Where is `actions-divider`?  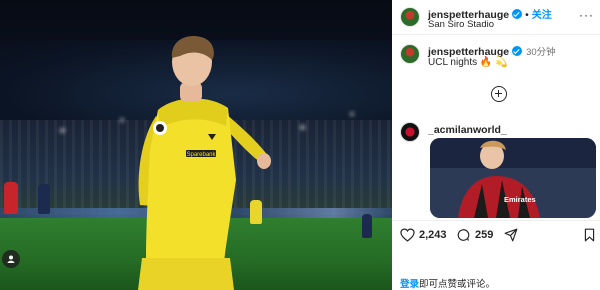
actions-divider is located at coordinates (496, 220).